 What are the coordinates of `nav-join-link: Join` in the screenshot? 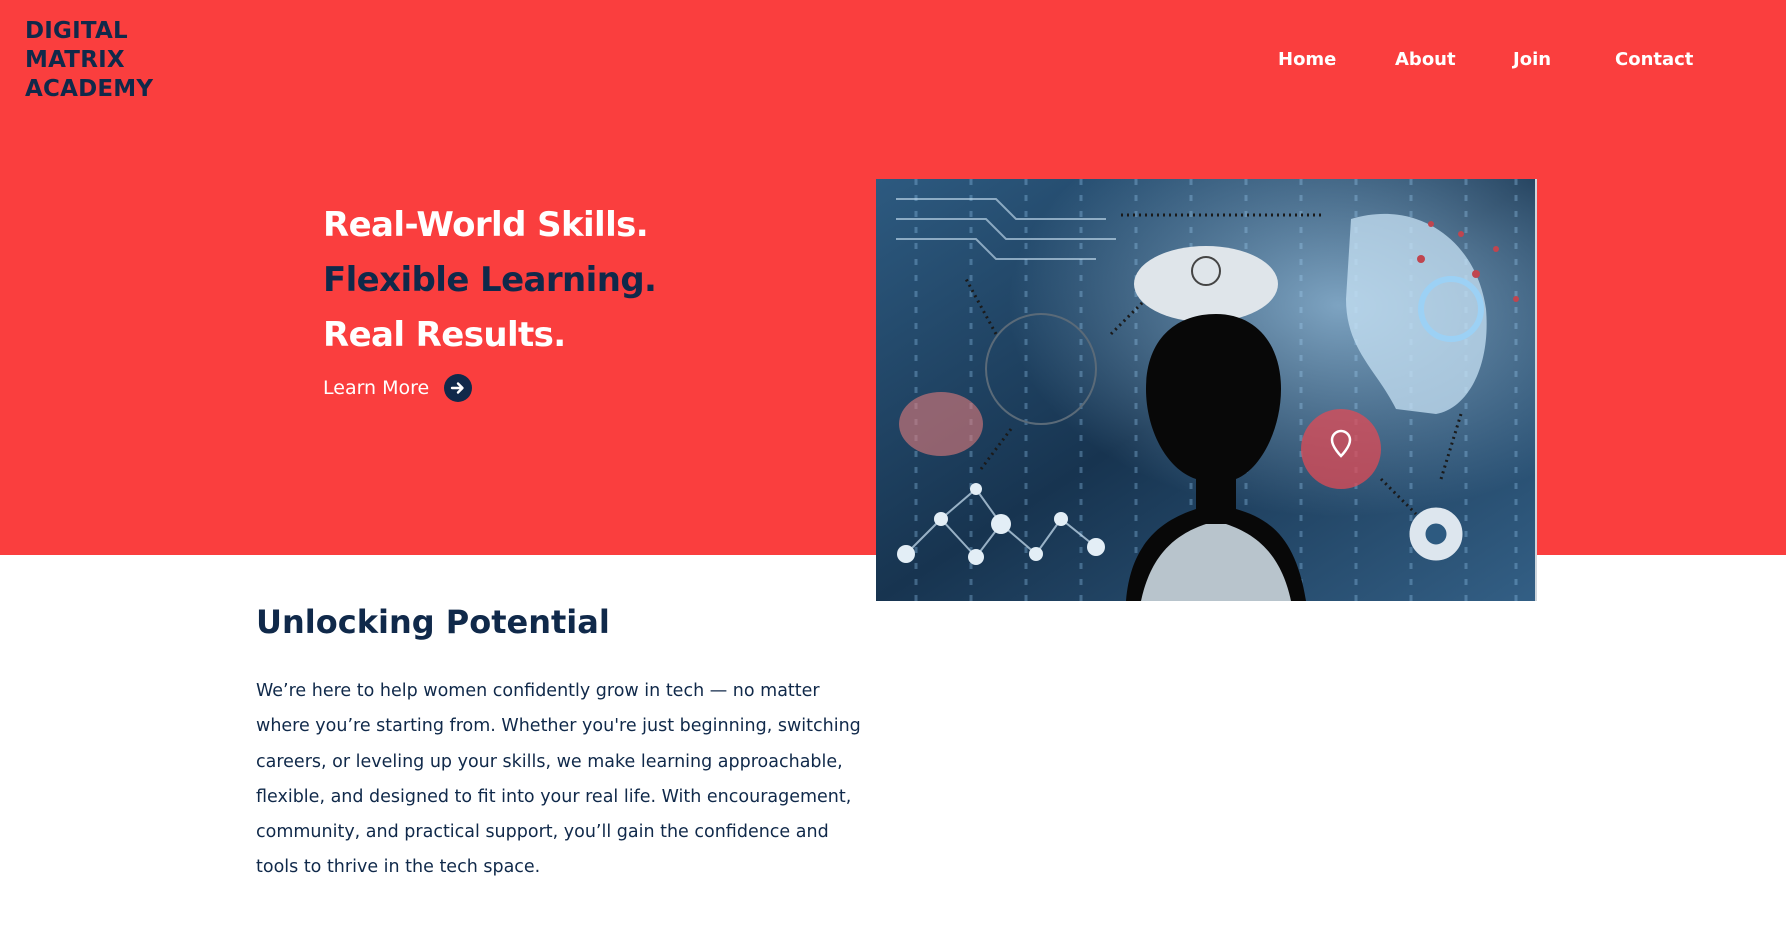 It's located at (1532, 60).